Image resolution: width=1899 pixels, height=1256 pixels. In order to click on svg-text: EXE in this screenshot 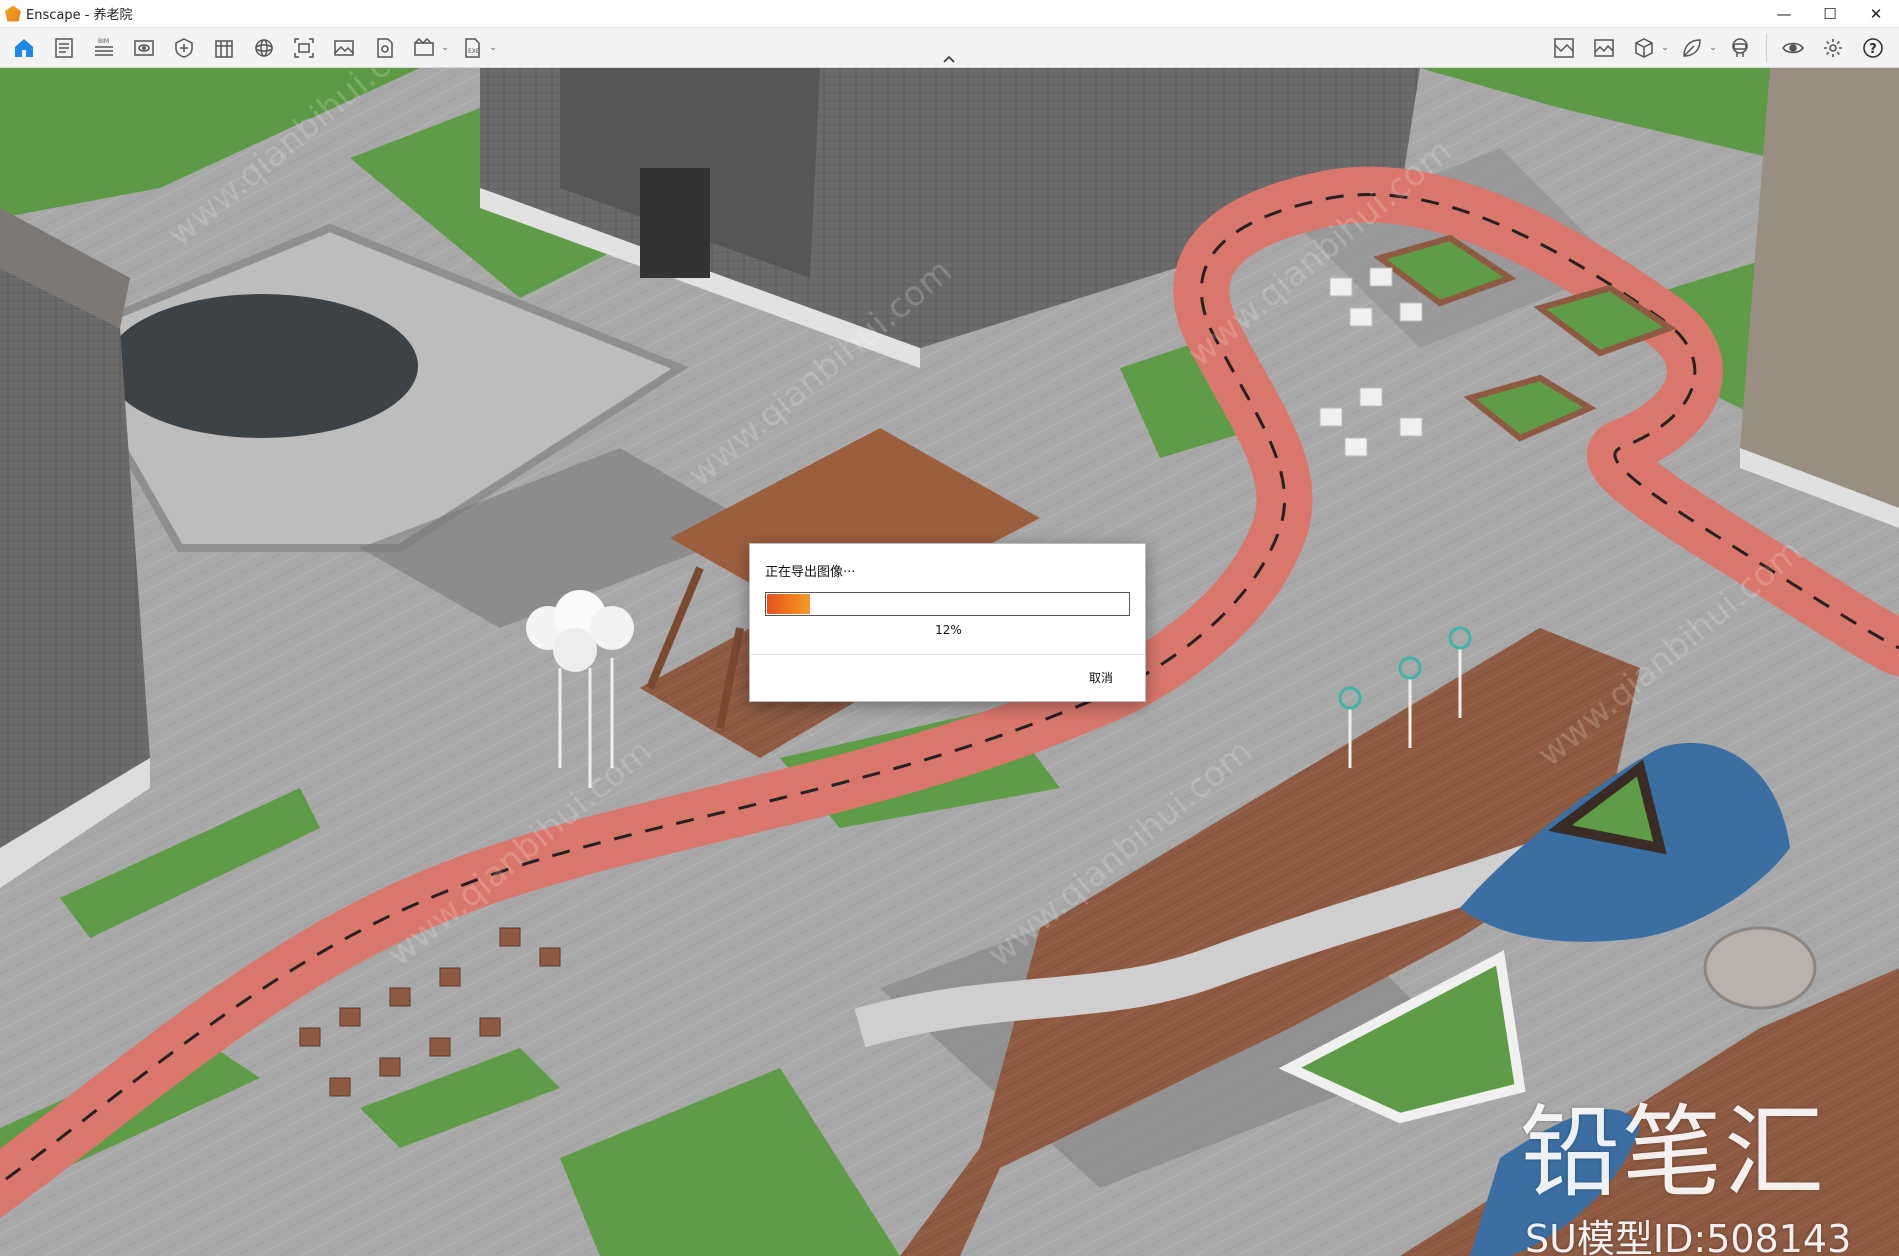, I will do `click(474, 51)`.